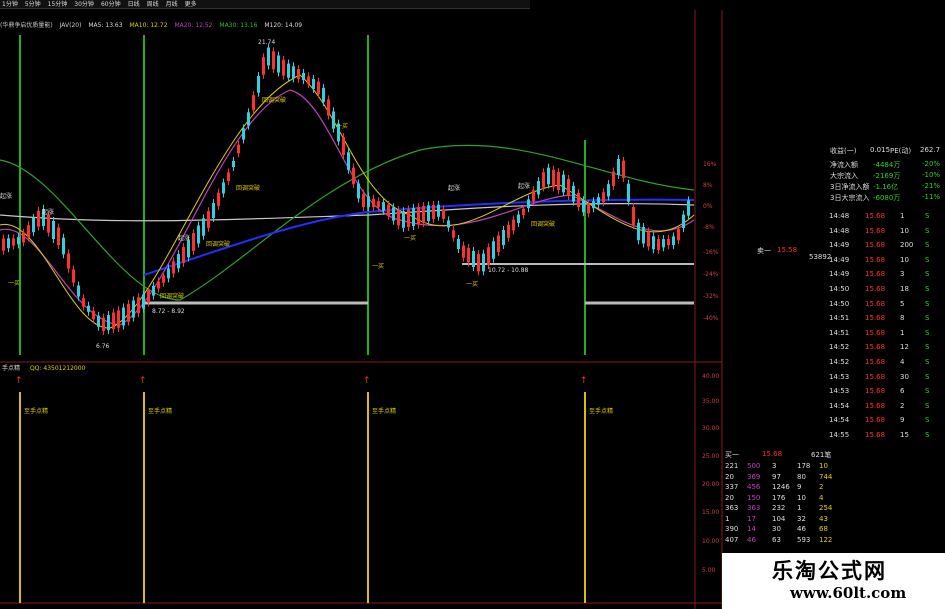 The height and width of the screenshot is (609, 945). What do you see at coordinates (710, 541) in the screenshot?
I see `svg-text: 10.00` at bounding box center [710, 541].